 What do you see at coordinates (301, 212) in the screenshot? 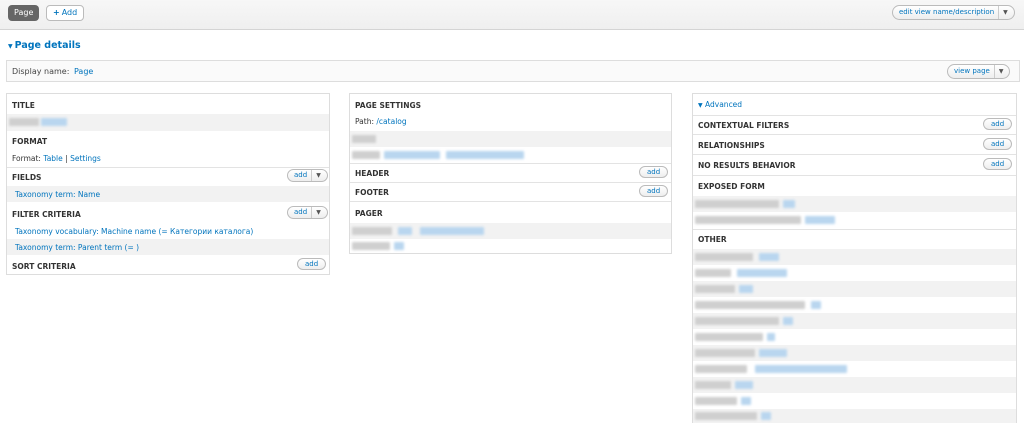
I see `filter-add-label: add` at bounding box center [301, 212].